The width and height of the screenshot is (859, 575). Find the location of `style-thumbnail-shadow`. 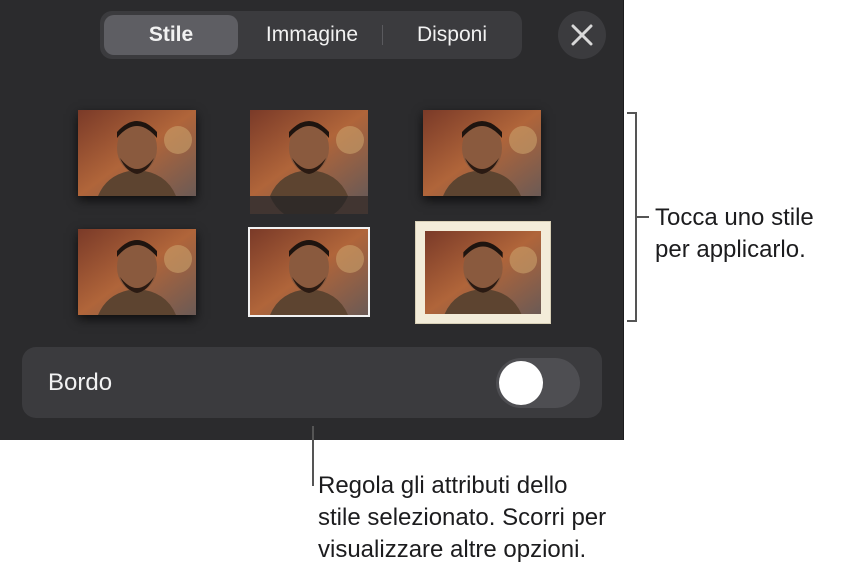

style-thumbnail-shadow is located at coordinates (137, 153).